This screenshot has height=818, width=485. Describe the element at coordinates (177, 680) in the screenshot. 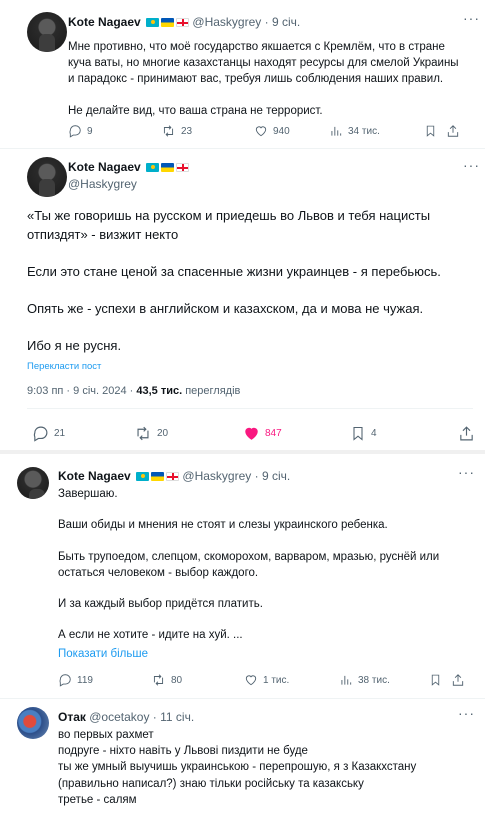

I see `retweet-count: 80` at that location.